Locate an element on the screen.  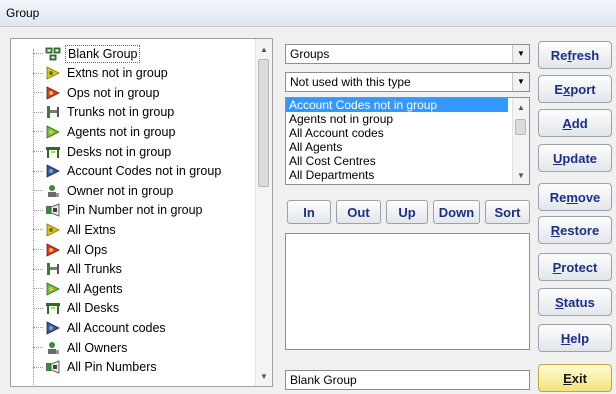
update-button: Update is located at coordinates (575, 158).